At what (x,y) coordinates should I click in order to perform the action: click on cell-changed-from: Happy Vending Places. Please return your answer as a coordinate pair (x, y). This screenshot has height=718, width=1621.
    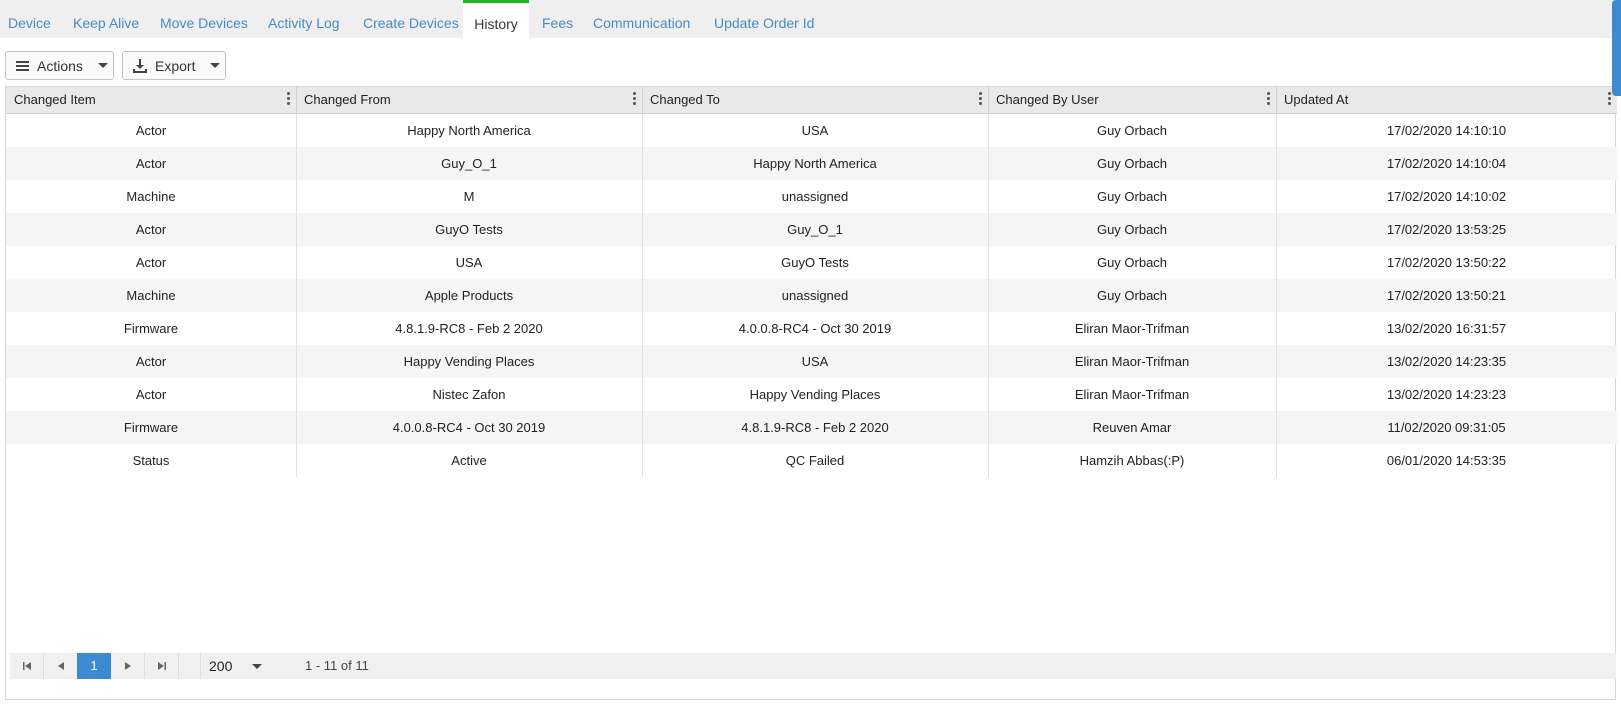
    Looking at the image, I should click on (469, 361).